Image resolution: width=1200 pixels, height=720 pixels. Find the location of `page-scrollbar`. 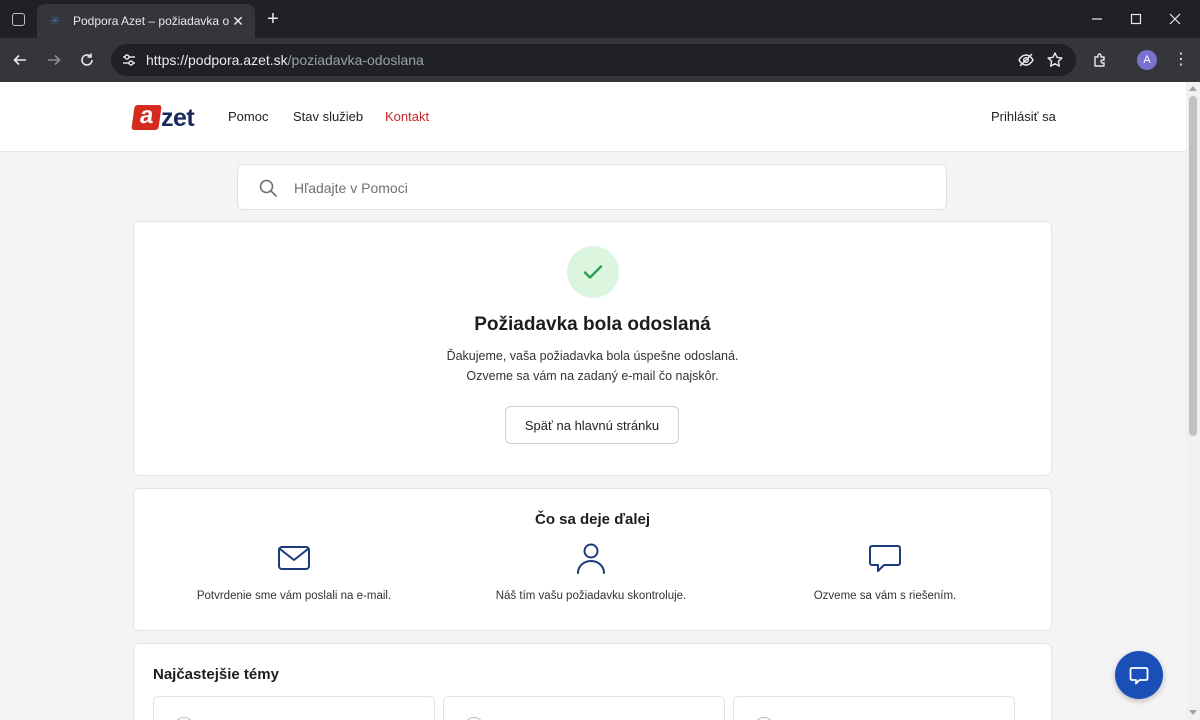

page-scrollbar is located at coordinates (1193, 401).